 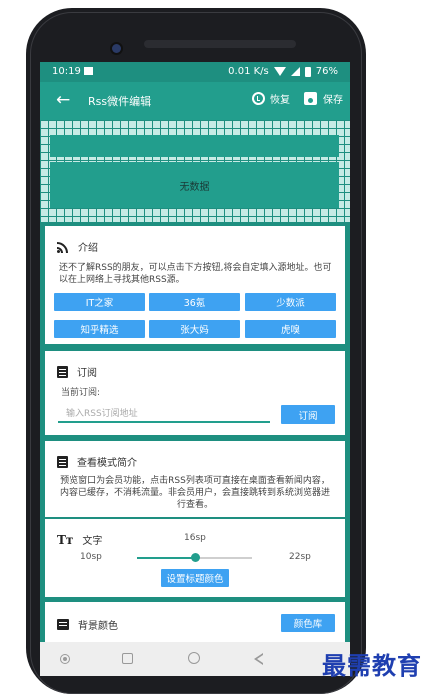 What do you see at coordinates (63, 624) in the screenshot?
I see `message-icon` at bounding box center [63, 624].